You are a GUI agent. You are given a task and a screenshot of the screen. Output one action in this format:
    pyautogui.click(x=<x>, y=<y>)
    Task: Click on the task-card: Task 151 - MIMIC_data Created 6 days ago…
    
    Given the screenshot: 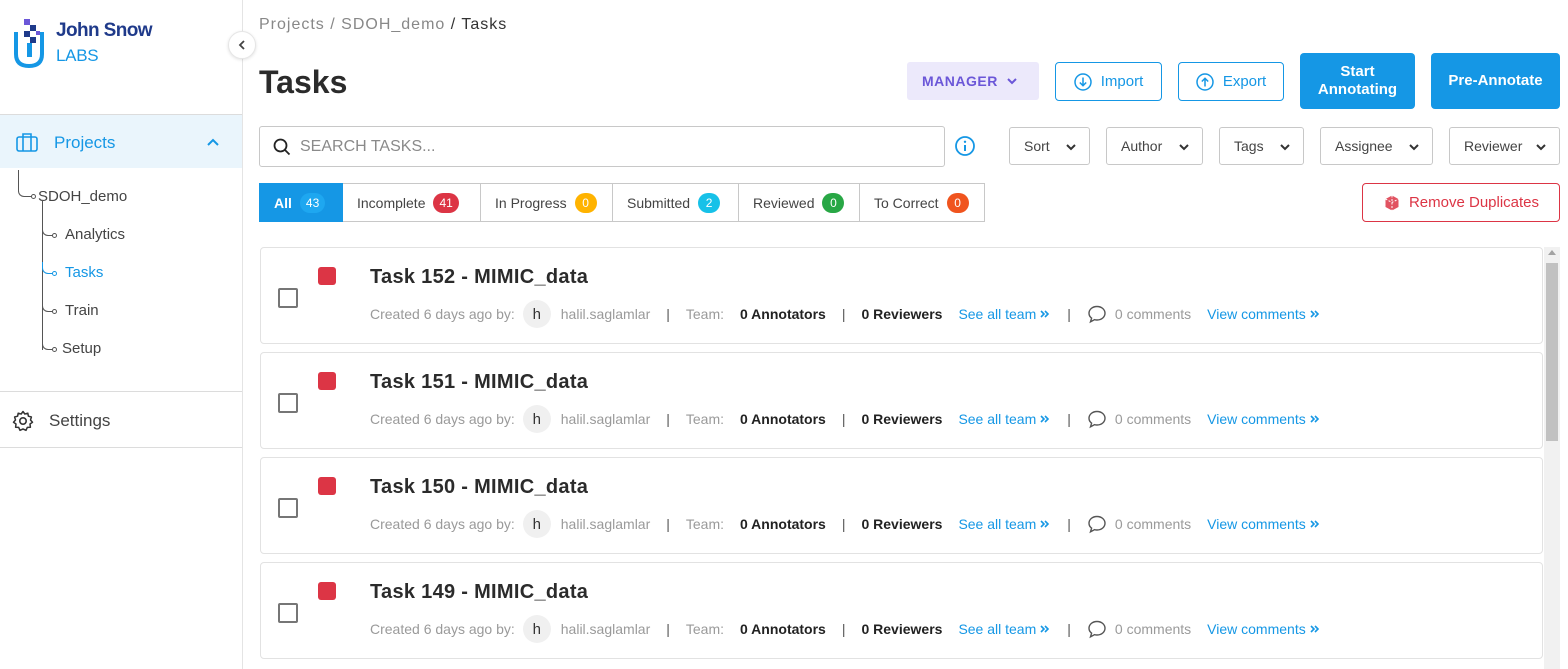 What is the action you would take?
    pyautogui.click(x=901, y=400)
    